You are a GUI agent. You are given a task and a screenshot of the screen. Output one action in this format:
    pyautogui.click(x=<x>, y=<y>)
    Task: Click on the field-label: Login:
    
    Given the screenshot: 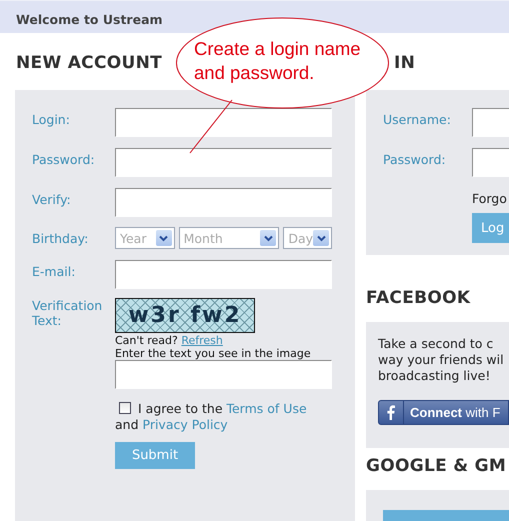 What is the action you would take?
    pyautogui.click(x=51, y=120)
    